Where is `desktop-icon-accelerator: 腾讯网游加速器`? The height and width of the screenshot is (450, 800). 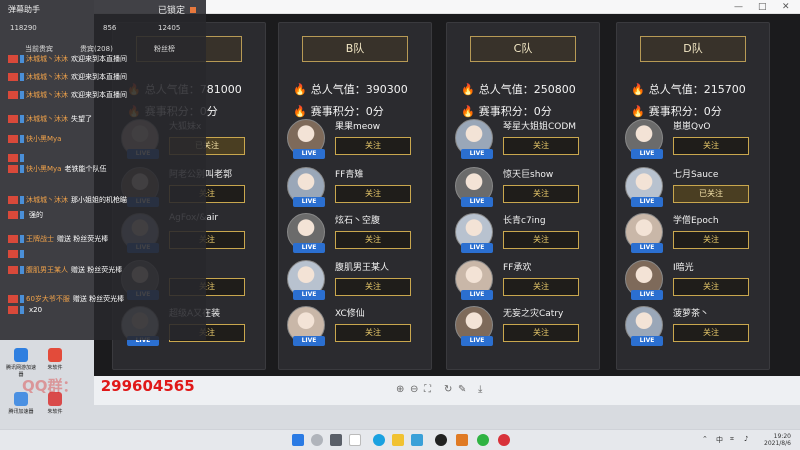 desktop-icon-accelerator: 腾讯网游加速器 is located at coordinates (21, 363).